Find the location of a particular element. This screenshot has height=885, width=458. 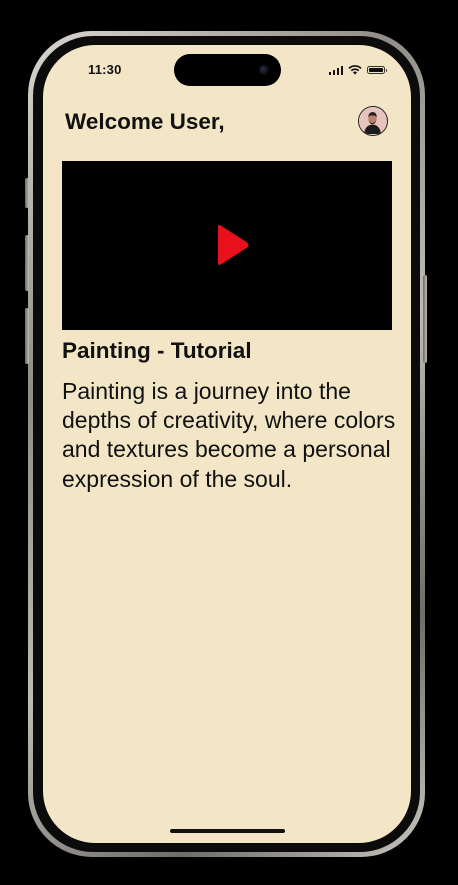

video-player is located at coordinates (227, 245).